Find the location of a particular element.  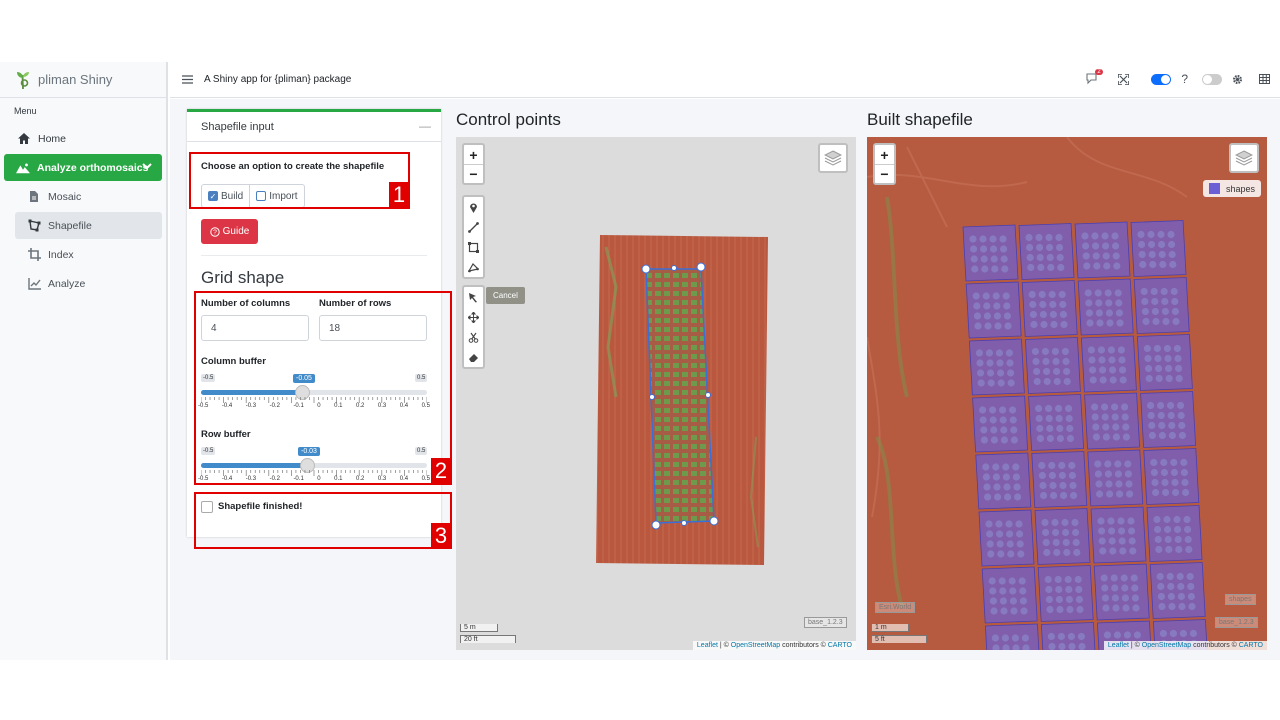

chart-line-icon is located at coordinates (34, 284).